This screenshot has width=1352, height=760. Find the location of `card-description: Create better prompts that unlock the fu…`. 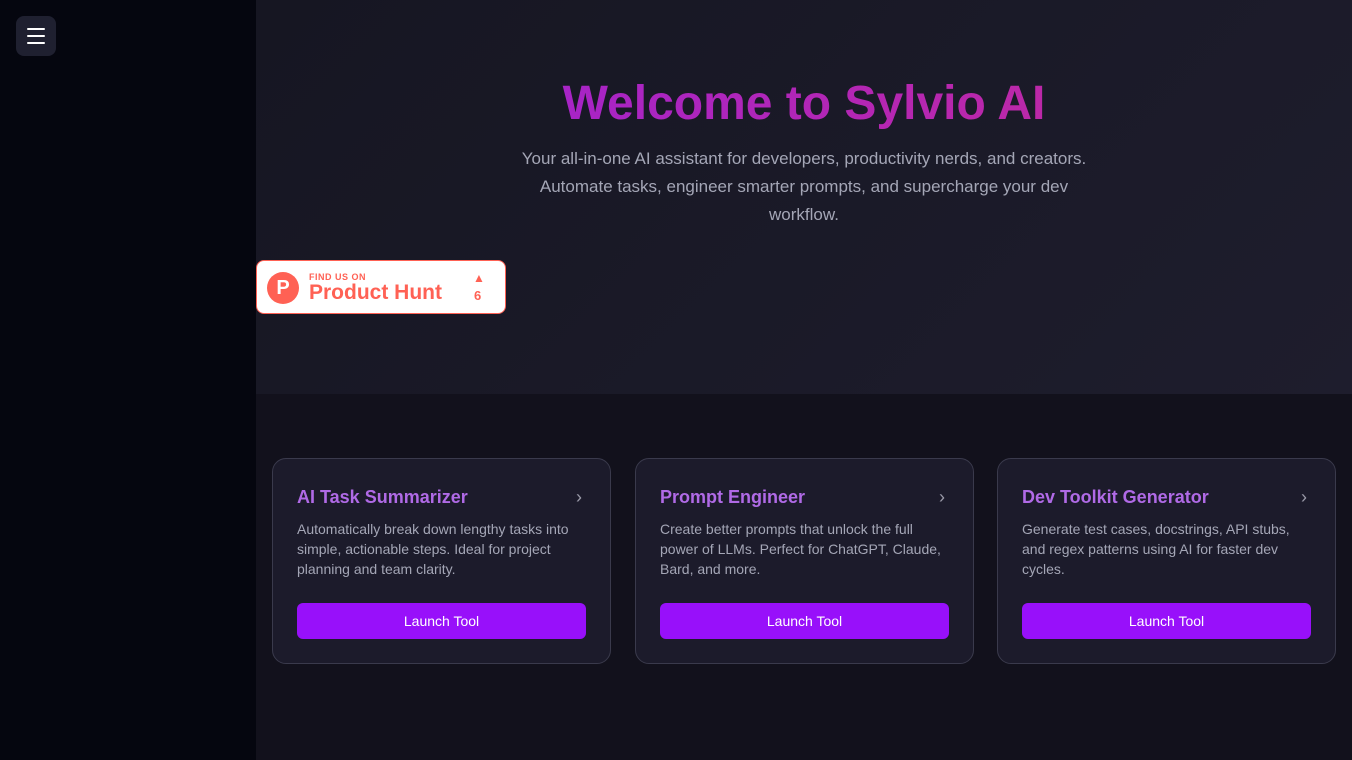

card-description: Create better prompts that unlock the fu… is located at coordinates (800, 549).